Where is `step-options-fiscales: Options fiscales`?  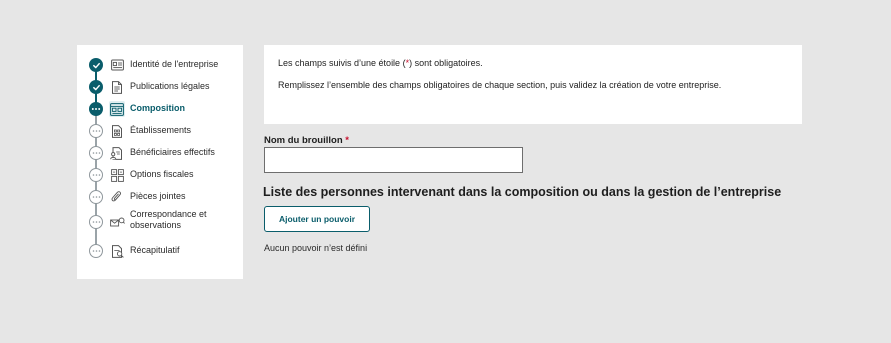
step-options-fiscales: Options fiscales is located at coordinates (164, 174).